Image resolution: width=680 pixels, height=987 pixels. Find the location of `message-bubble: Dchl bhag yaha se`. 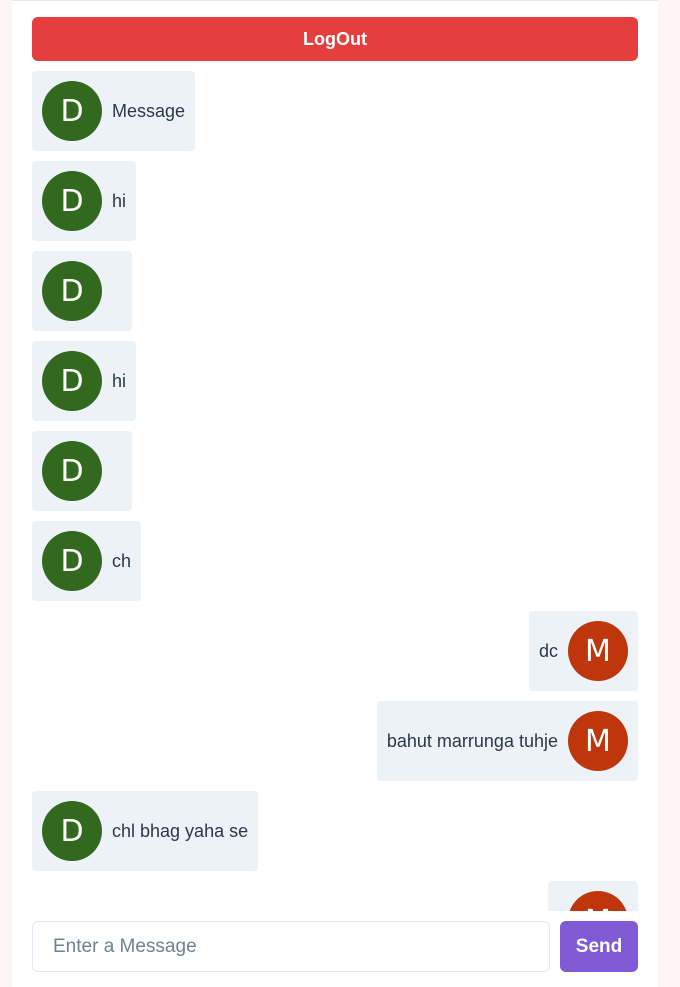

message-bubble: Dchl bhag yaha se is located at coordinates (145, 831).